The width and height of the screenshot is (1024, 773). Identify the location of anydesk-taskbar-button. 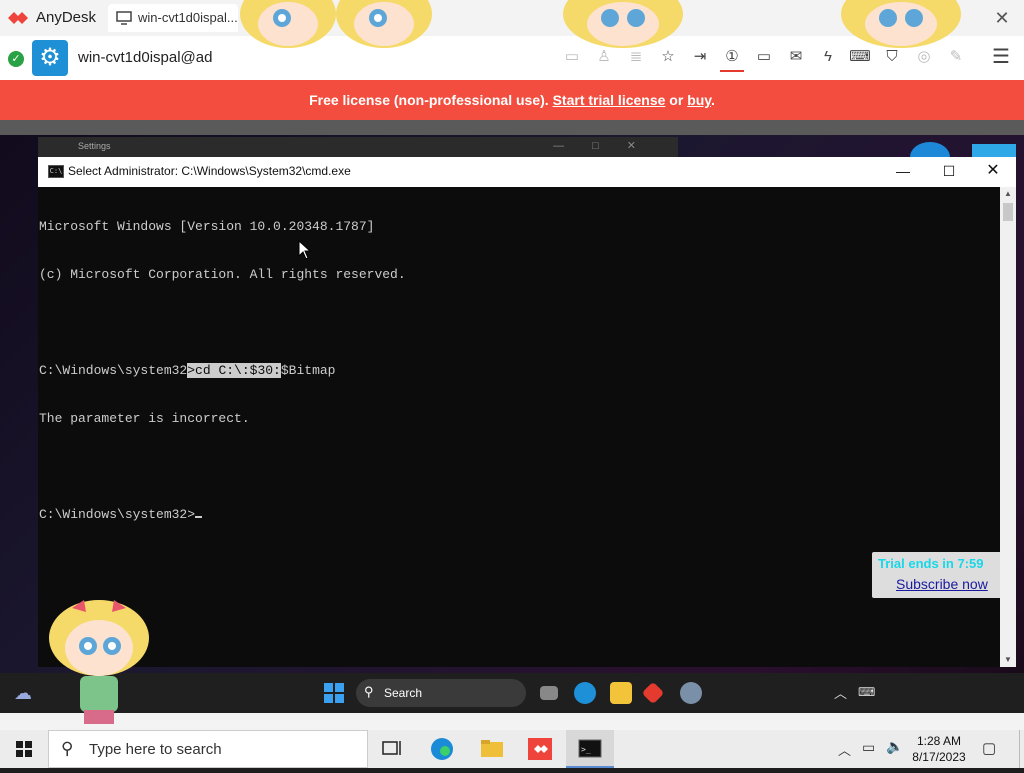
(540, 749).